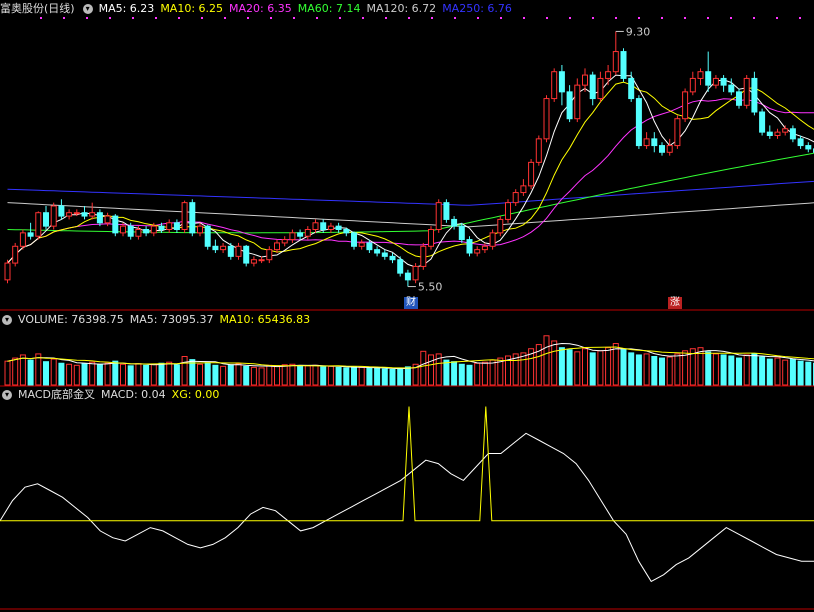 The height and width of the screenshot is (612, 814). I want to click on stock-title: 富奥股份(日线), so click(37, 8).